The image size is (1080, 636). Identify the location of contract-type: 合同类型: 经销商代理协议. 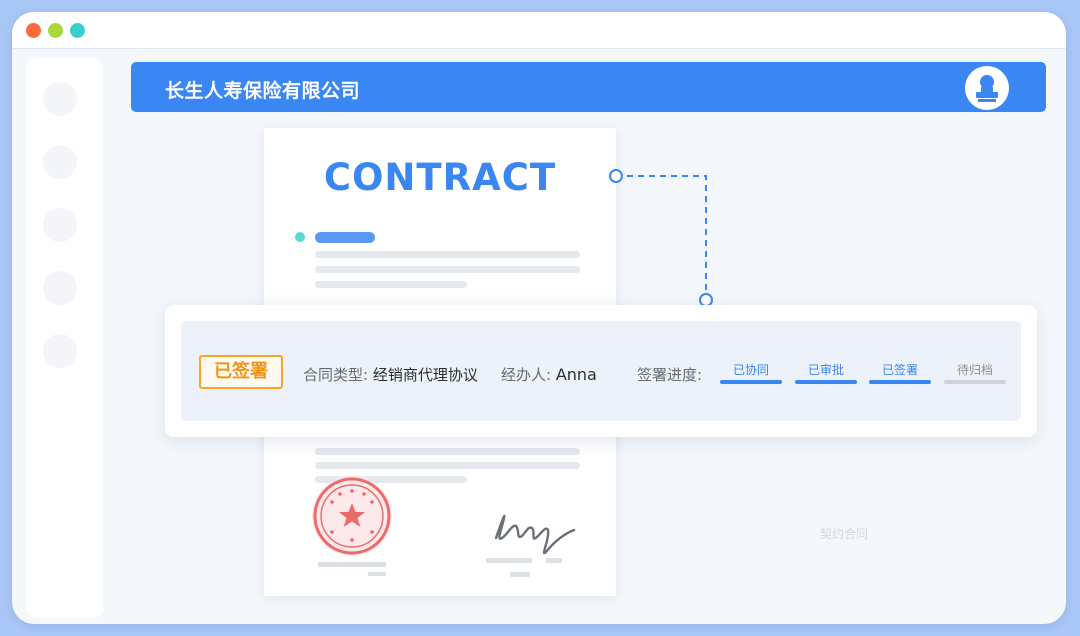
(390, 374).